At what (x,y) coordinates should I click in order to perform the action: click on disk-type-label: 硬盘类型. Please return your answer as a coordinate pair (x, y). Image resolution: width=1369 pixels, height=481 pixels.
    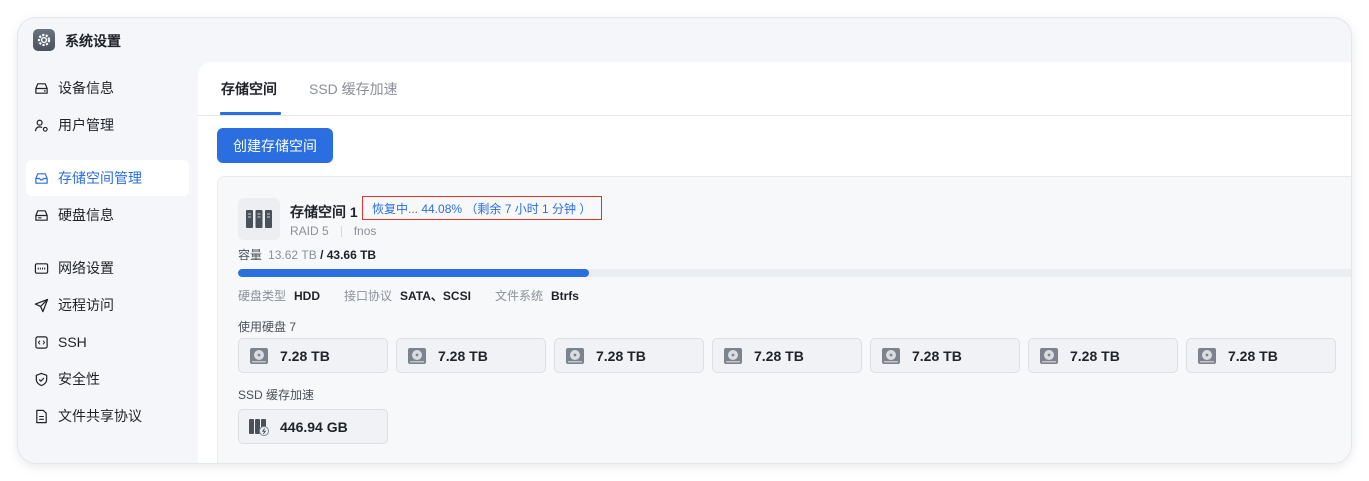
    Looking at the image, I should click on (262, 296).